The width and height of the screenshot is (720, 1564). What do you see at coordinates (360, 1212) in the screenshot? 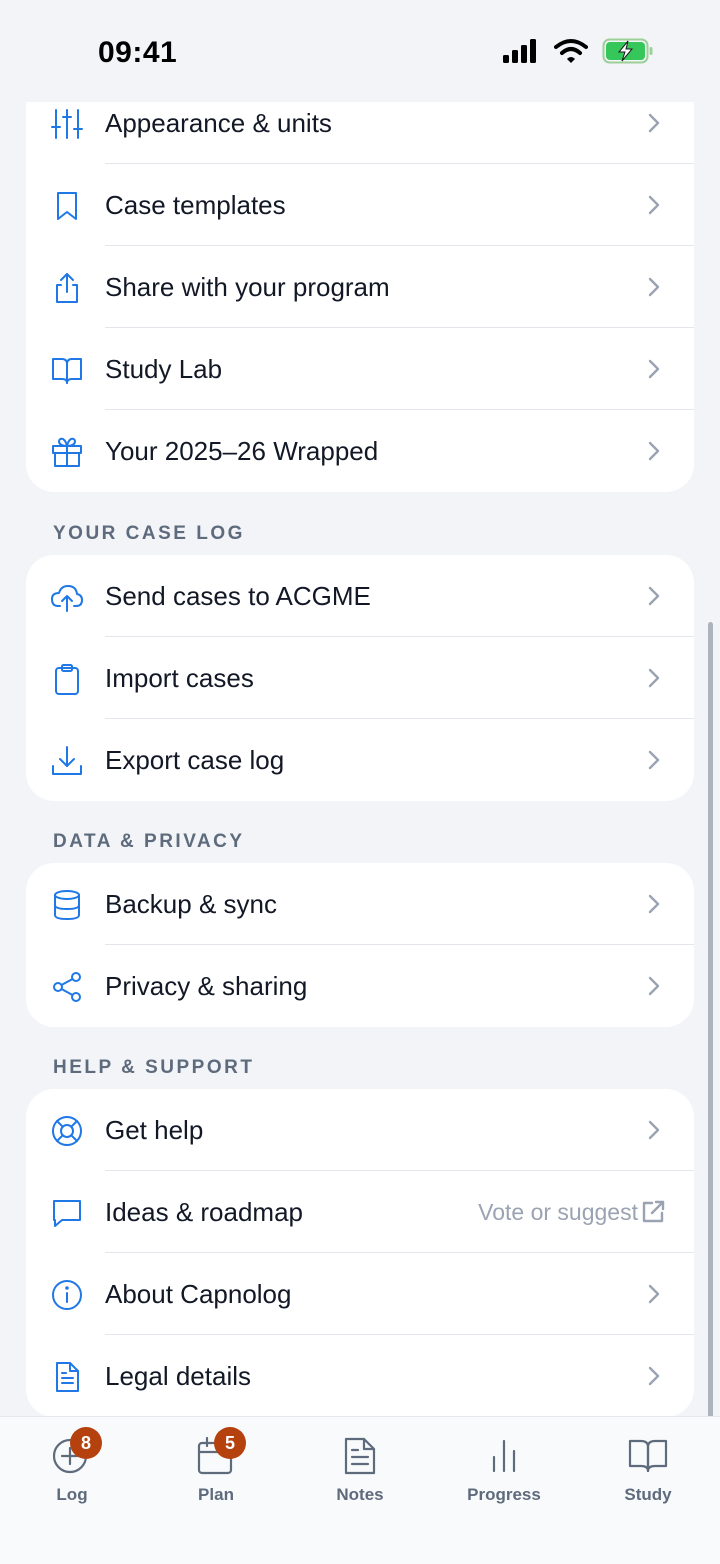
I see `row-ideas-roadmap: Ideas & roadmap Vote or suggest` at bounding box center [360, 1212].